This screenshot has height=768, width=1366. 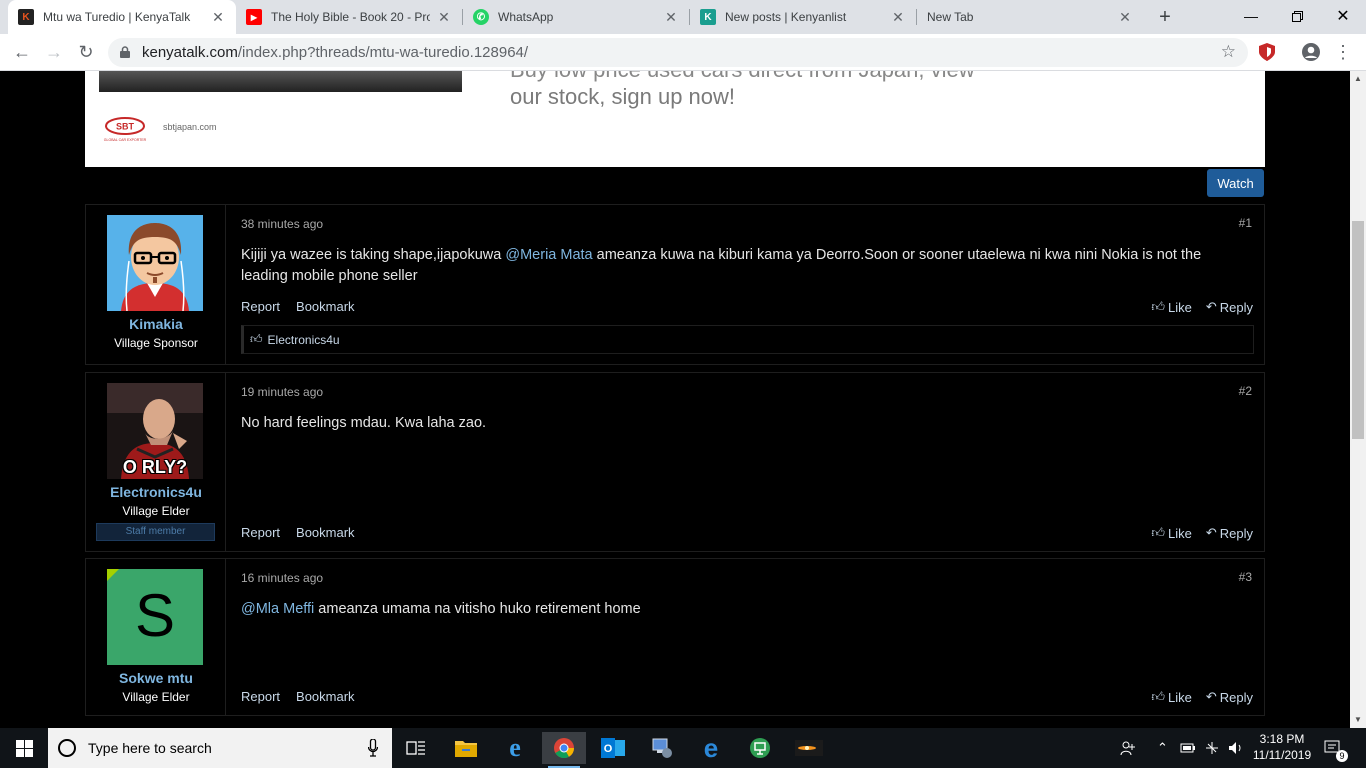 I want to click on username: Electronics4u, so click(x=156, y=492).